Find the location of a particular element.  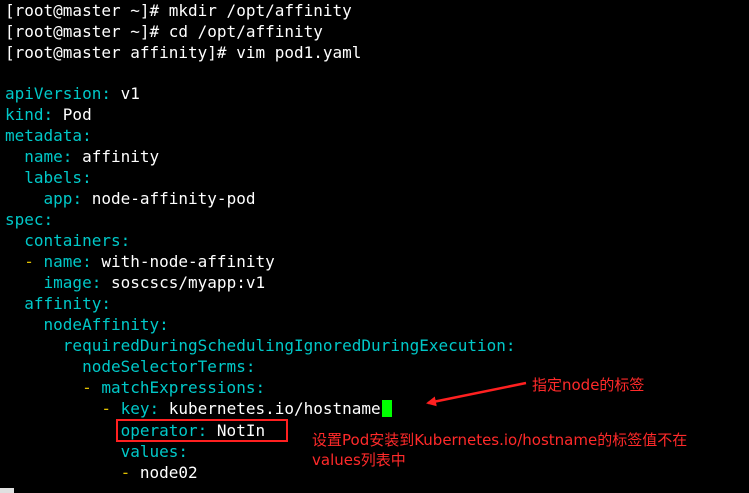

yaml-line-spec: spec: is located at coordinates (29, 219).